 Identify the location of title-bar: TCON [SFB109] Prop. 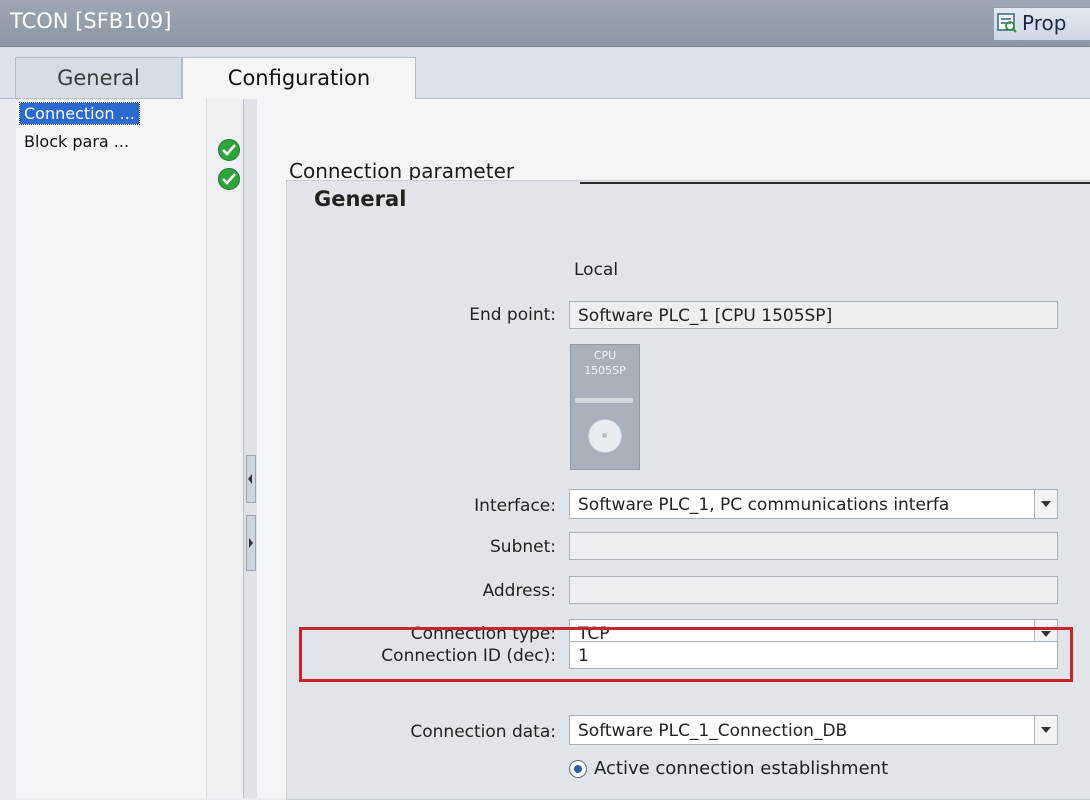
(545, 23).